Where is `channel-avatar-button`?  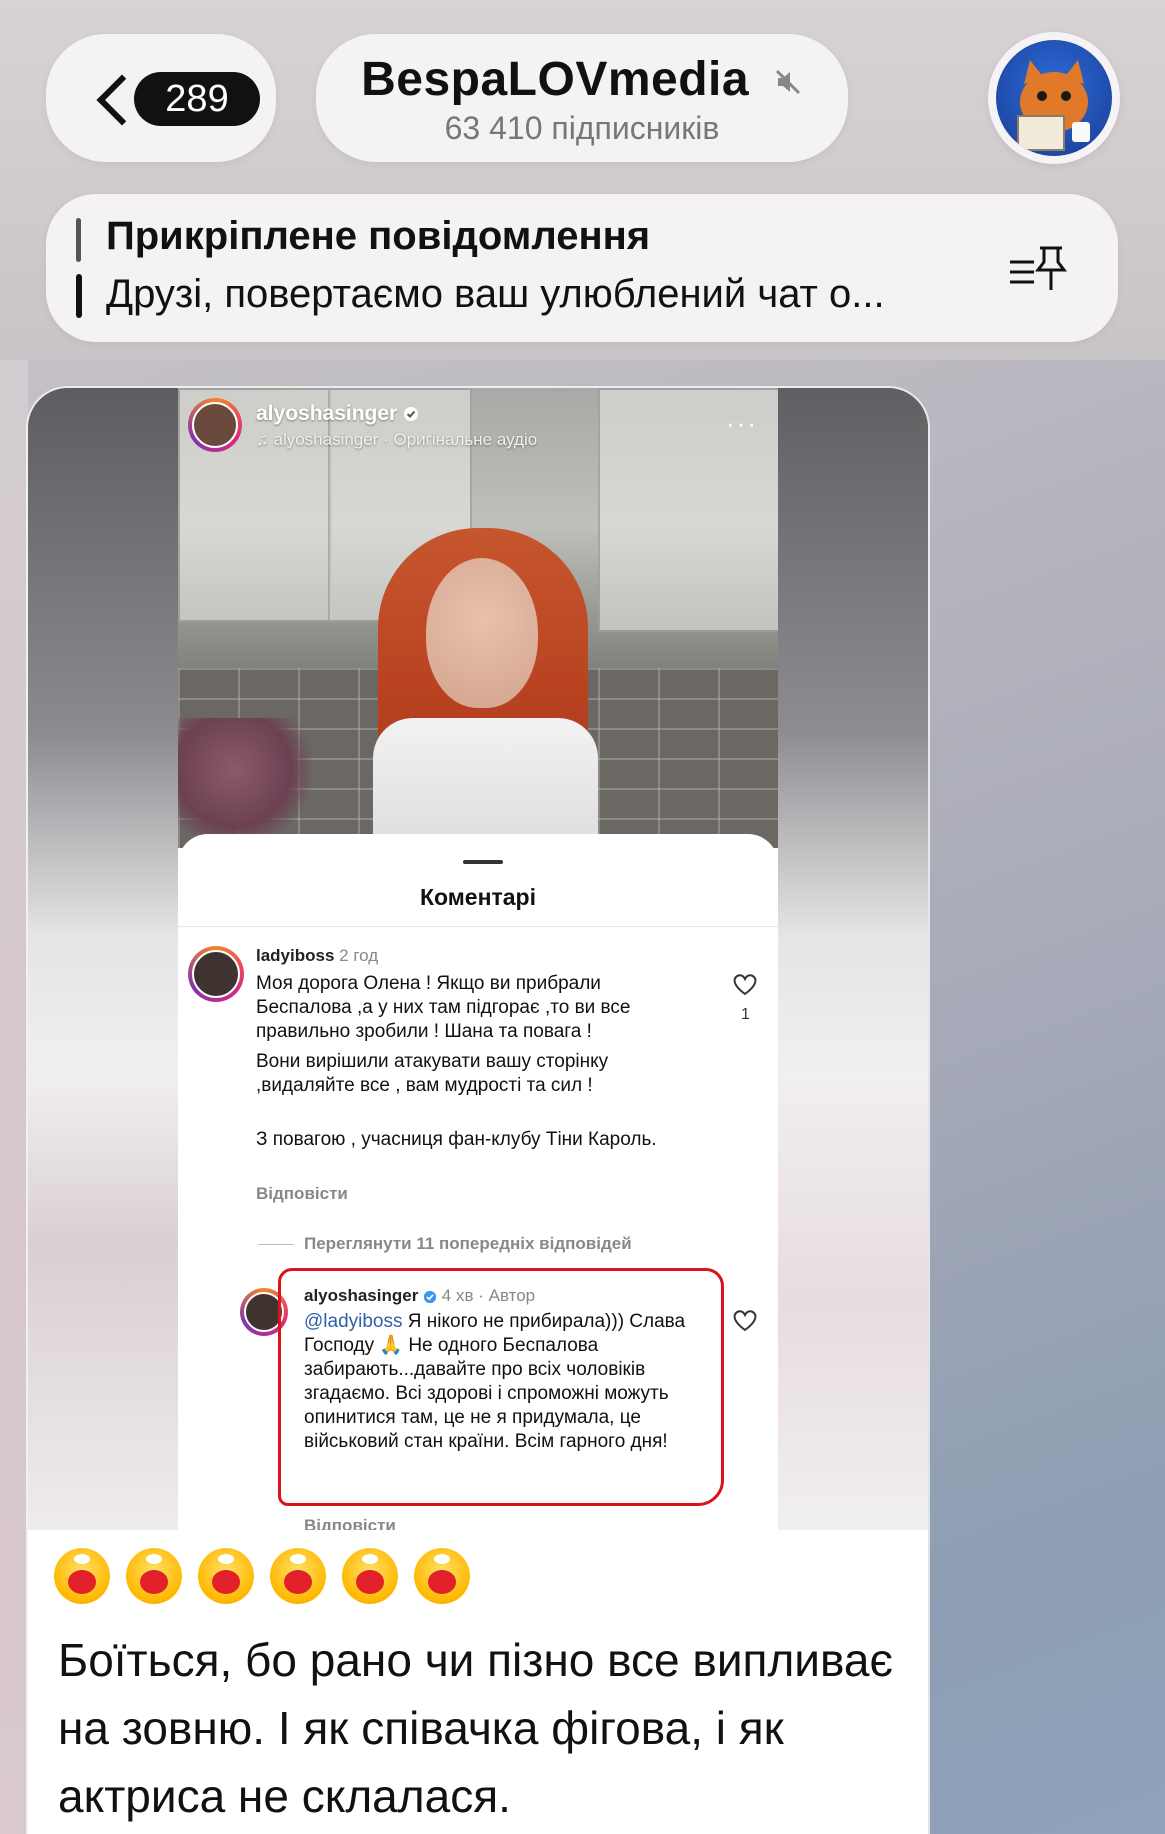 channel-avatar-button is located at coordinates (1054, 98).